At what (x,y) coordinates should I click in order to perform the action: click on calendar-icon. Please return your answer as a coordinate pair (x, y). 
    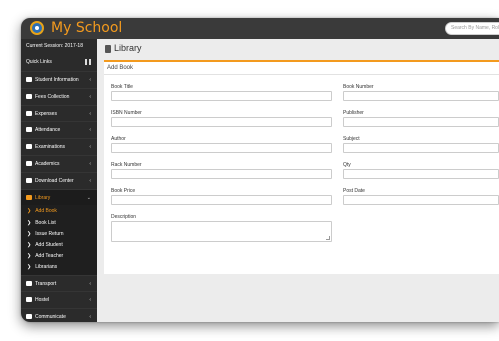
    Looking at the image, I should click on (29, 130).